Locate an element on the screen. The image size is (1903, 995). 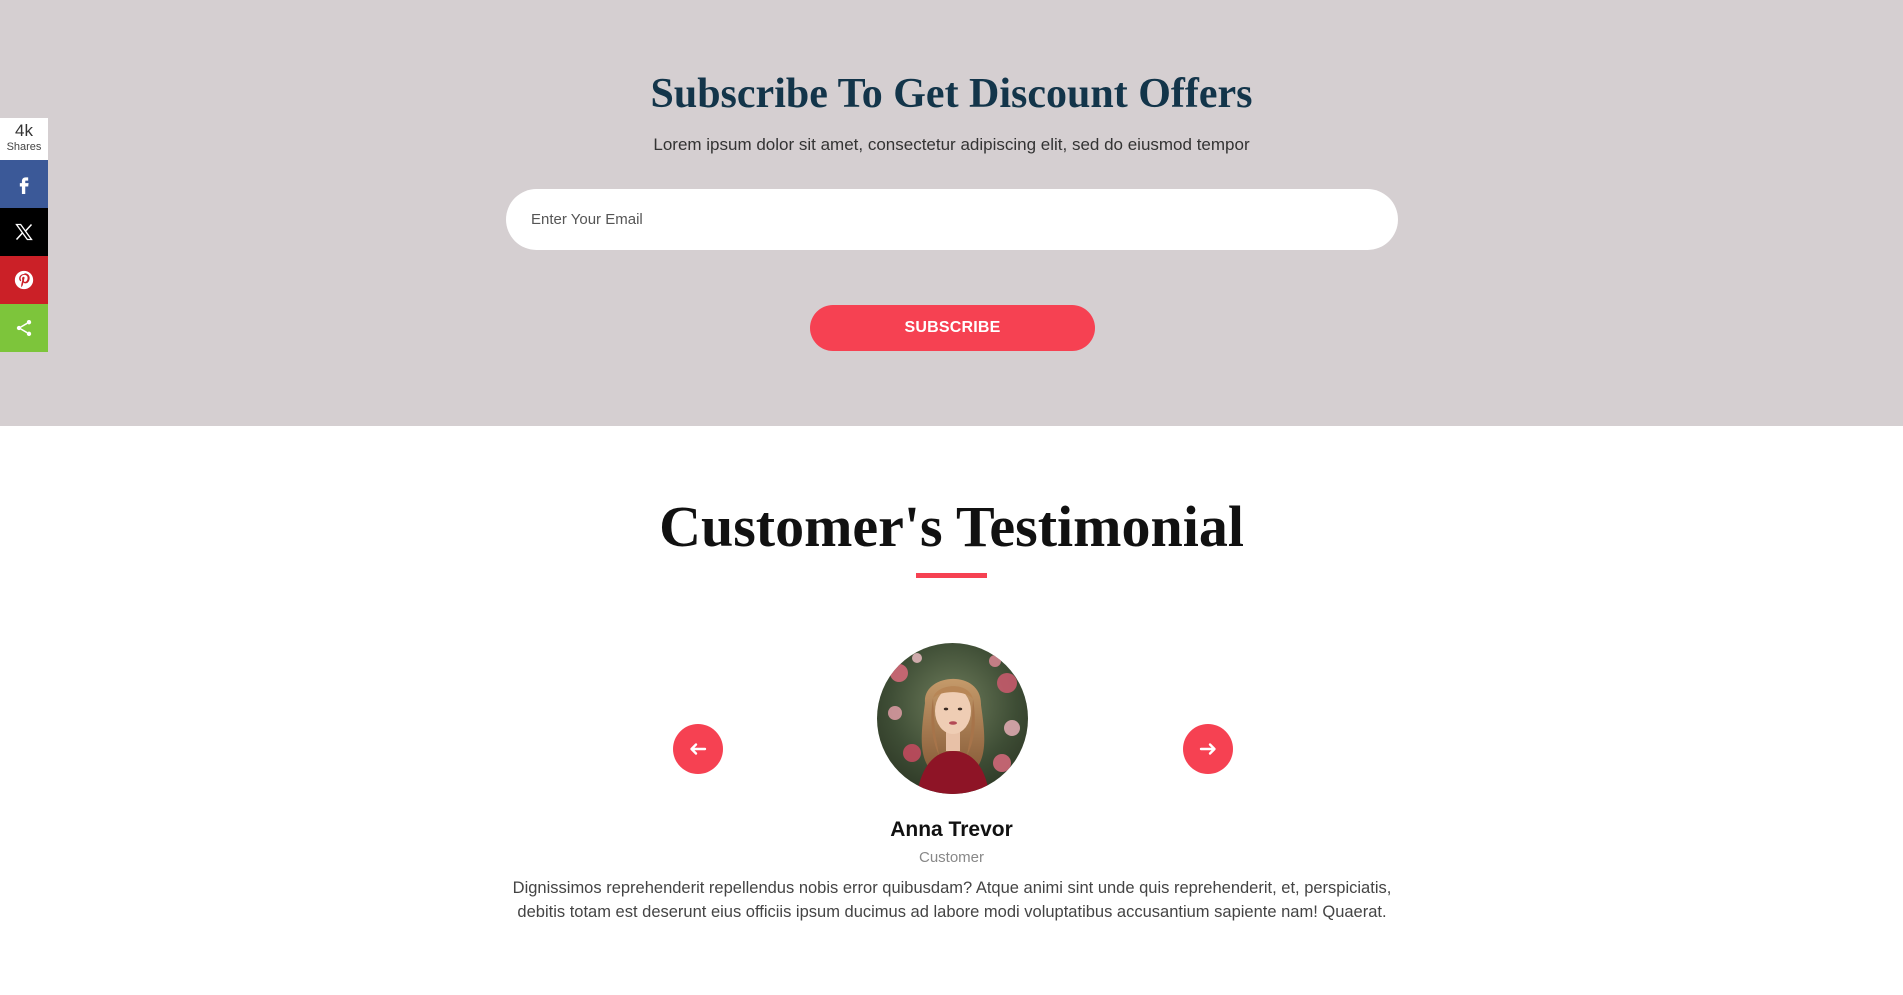
share-count-label: Shares is located at coordinates (24, 147).